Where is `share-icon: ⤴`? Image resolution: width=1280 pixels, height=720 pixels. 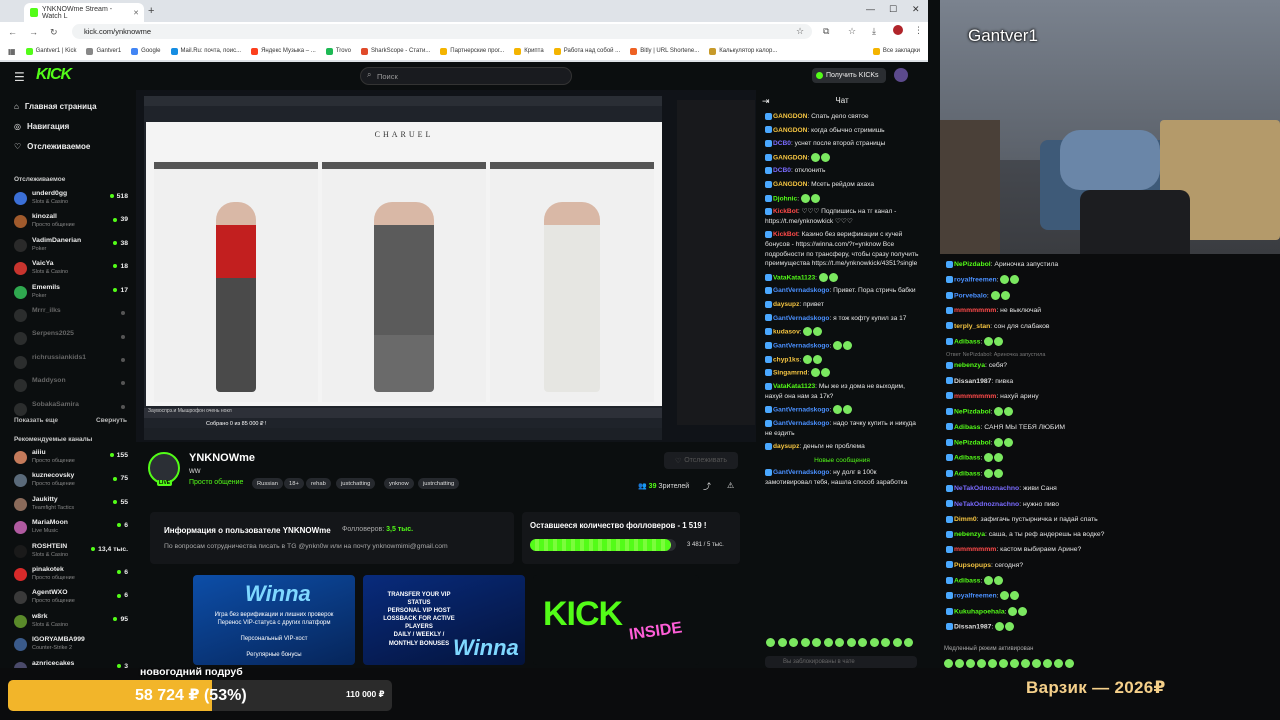 share-icon: ⤴ is located at coordinates (707, 486).